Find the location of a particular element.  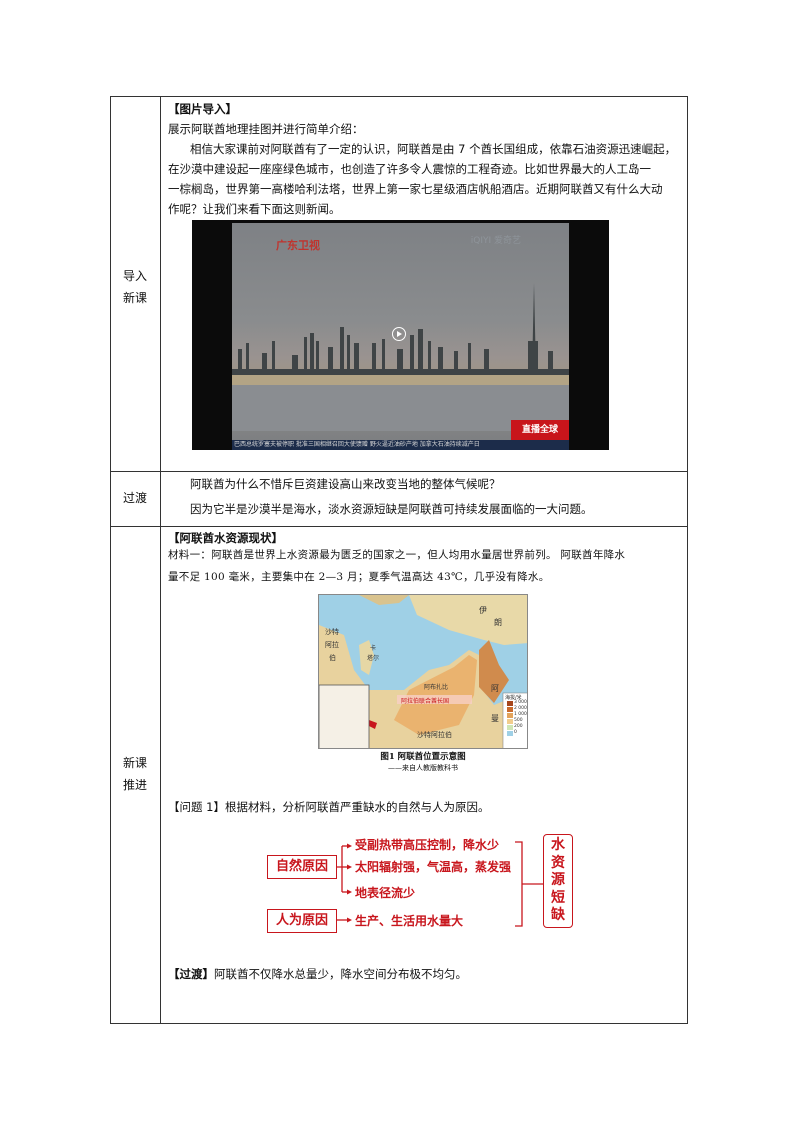

row-label-transition: 过渡 is located at coordinates (134, 498).